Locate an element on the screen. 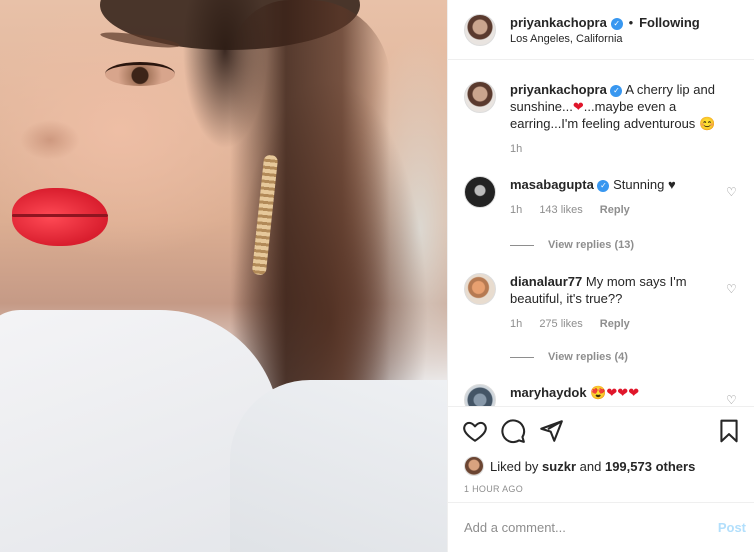 This screenshot has width=754, height=552. comment-likes: 275 likes is located at coordinates (560, 324).